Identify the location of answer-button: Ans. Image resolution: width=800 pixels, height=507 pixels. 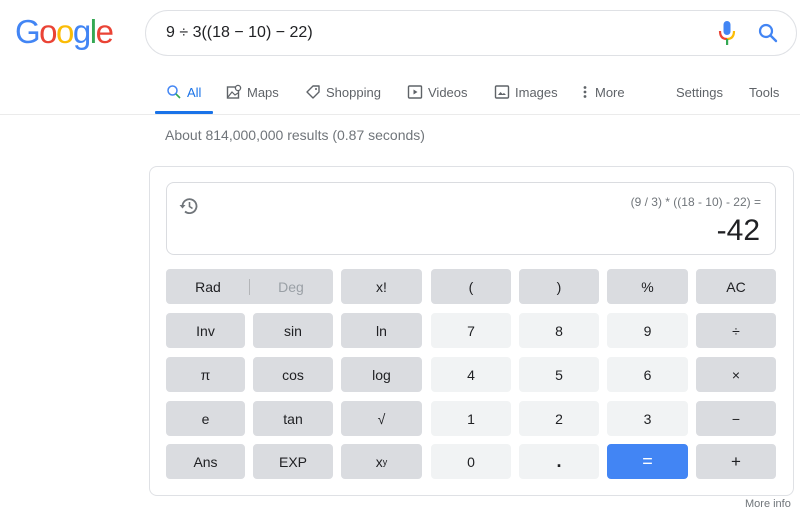
(205, 461).